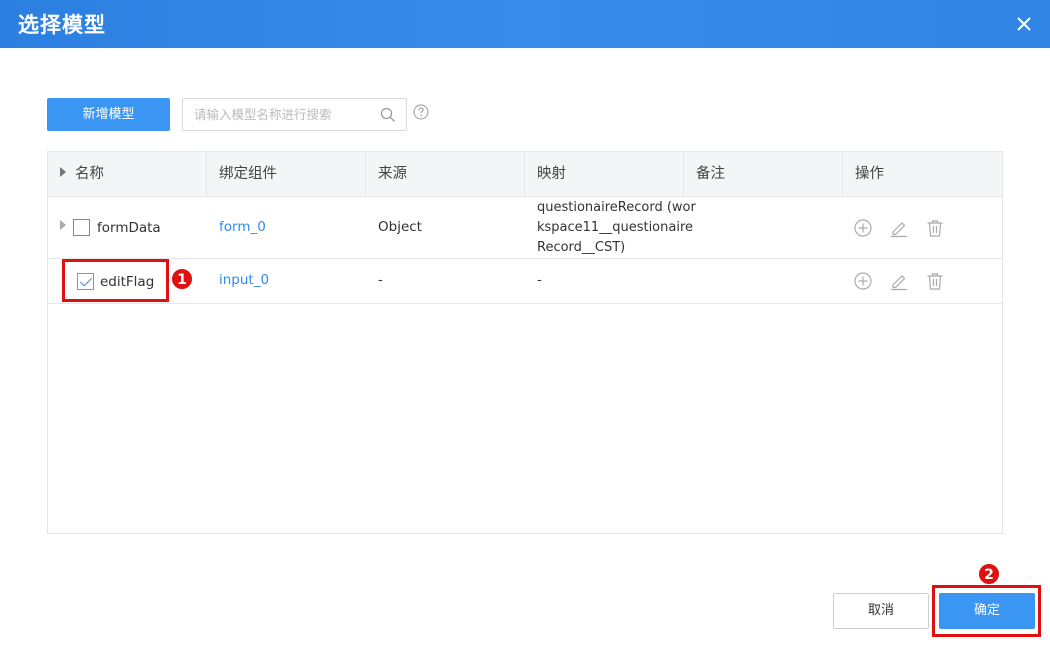  Describe the element at coordinates (63, 172) in the screenshot. I see `expand-all-icon` at that location.